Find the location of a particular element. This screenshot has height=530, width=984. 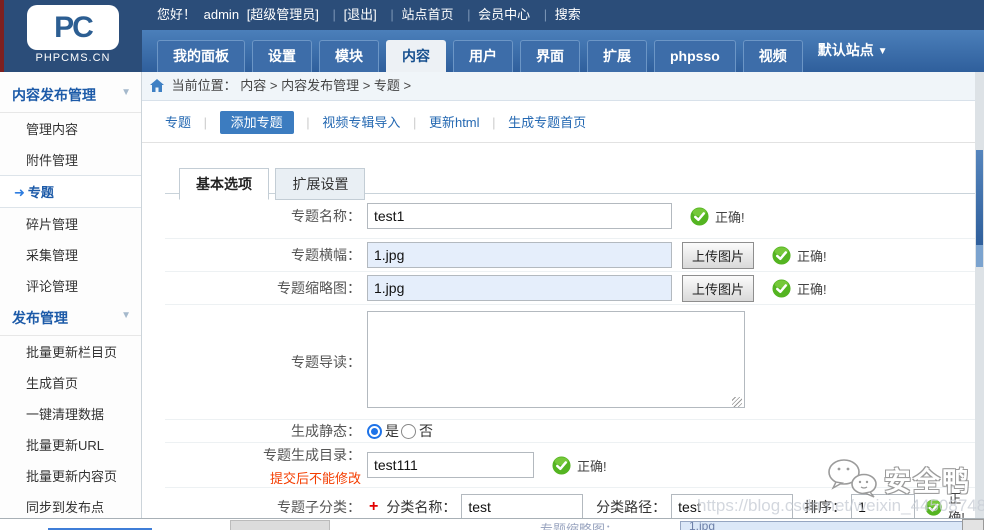

chevron-down-icon: ▼ is located at coordinates (882, 51).